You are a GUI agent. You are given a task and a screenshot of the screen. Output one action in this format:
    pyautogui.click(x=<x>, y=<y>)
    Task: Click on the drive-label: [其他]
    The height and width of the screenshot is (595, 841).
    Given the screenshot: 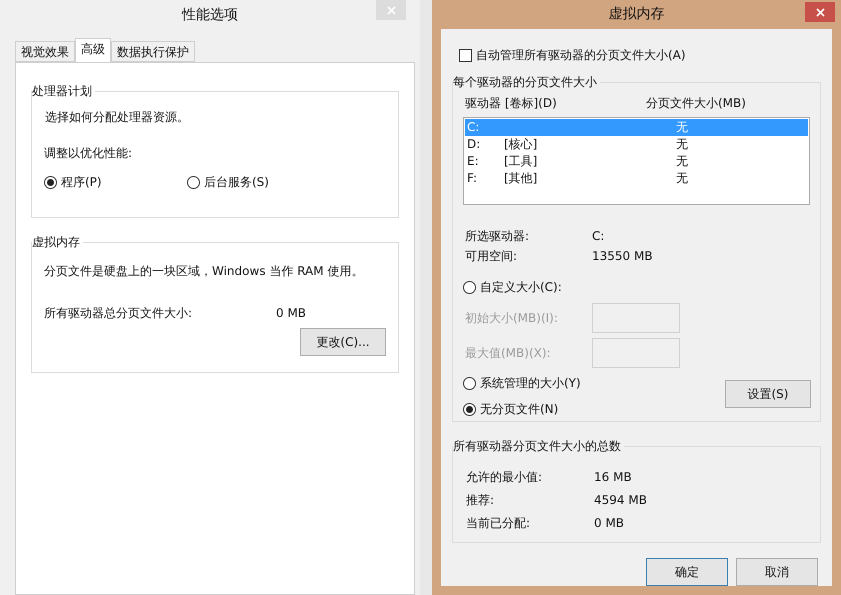 What is the action you would take?
    pyautogui.click(x=521, y=178)
    